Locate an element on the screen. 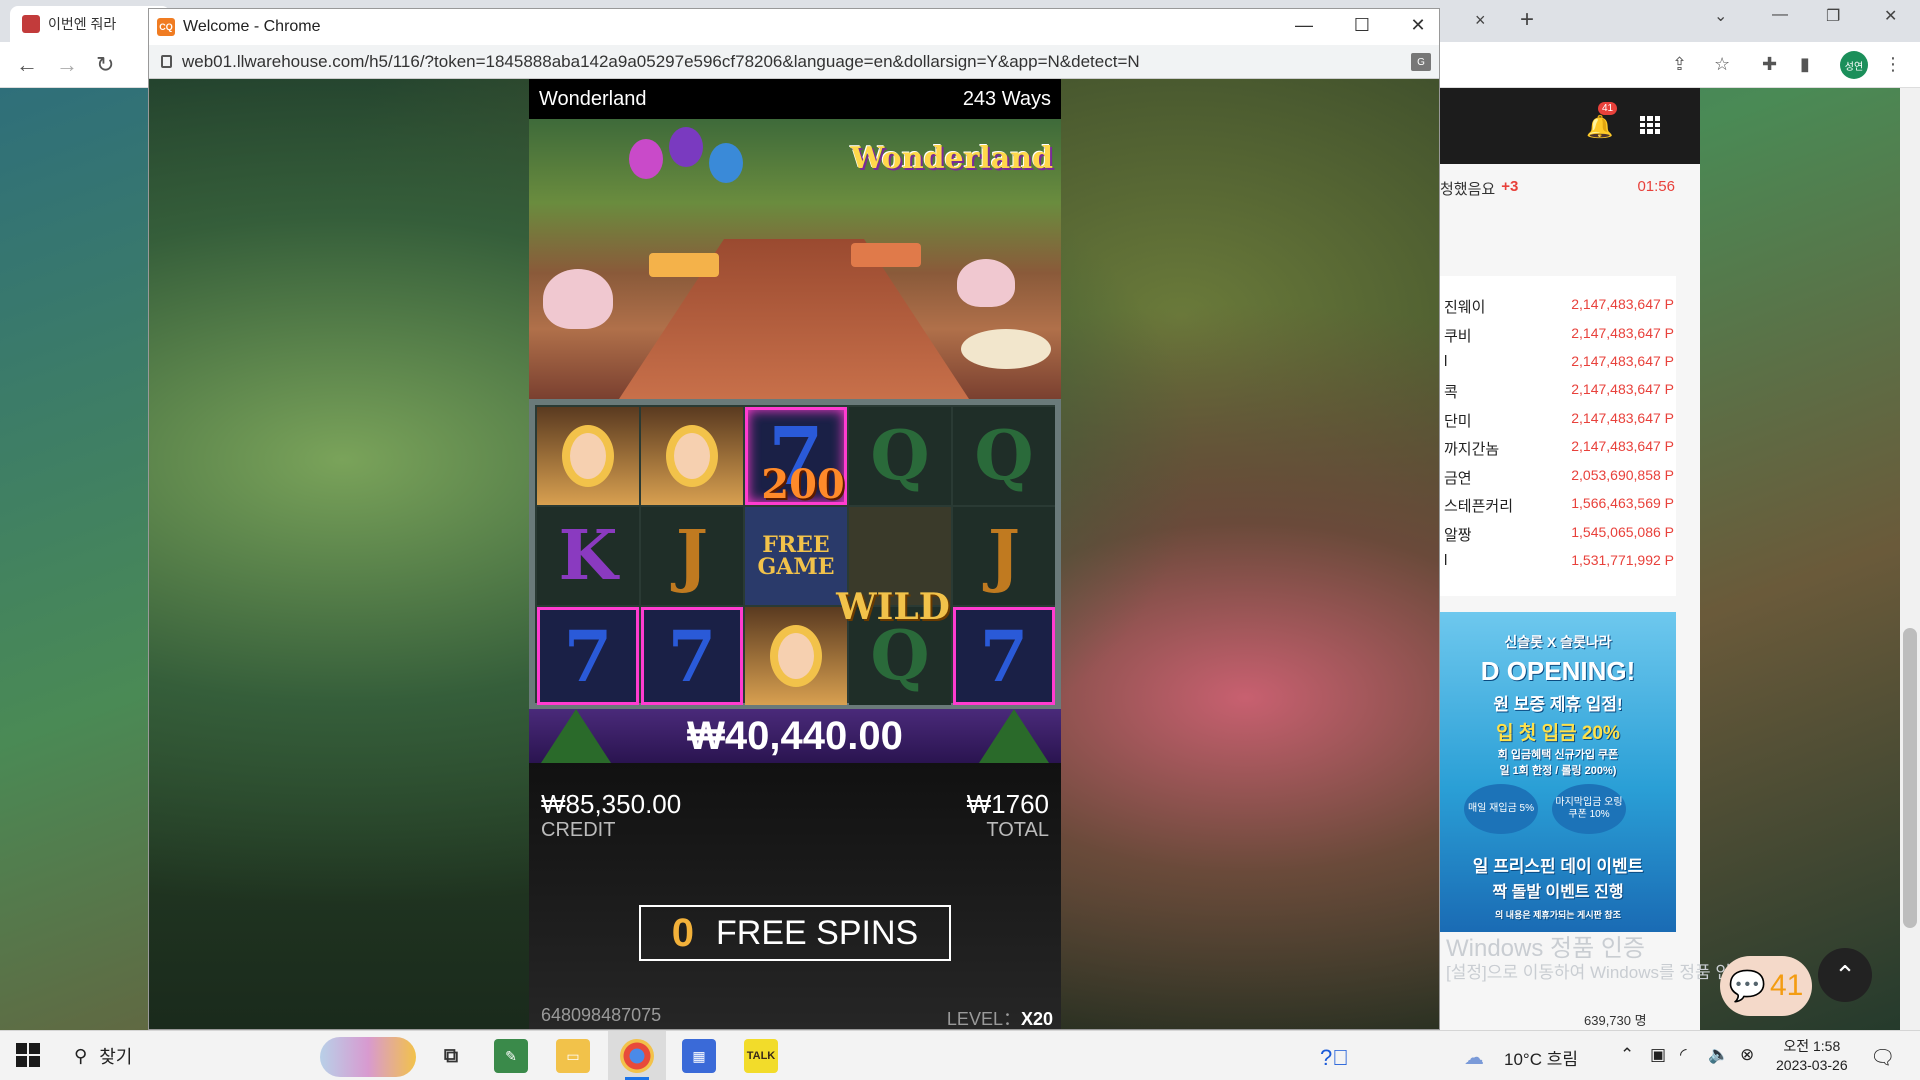 The width and height of the screenshot is (1920, 1080). notice-item: 청했음요 +3 01:56 is located at coordinates (1557, 188).